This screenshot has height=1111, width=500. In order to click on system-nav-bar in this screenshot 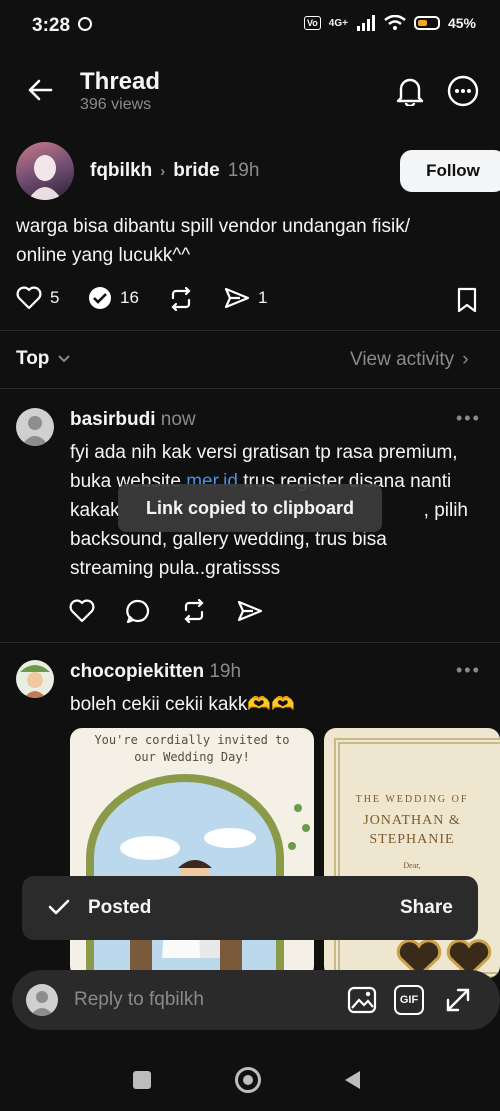, I will do `click(250, 1075)`.